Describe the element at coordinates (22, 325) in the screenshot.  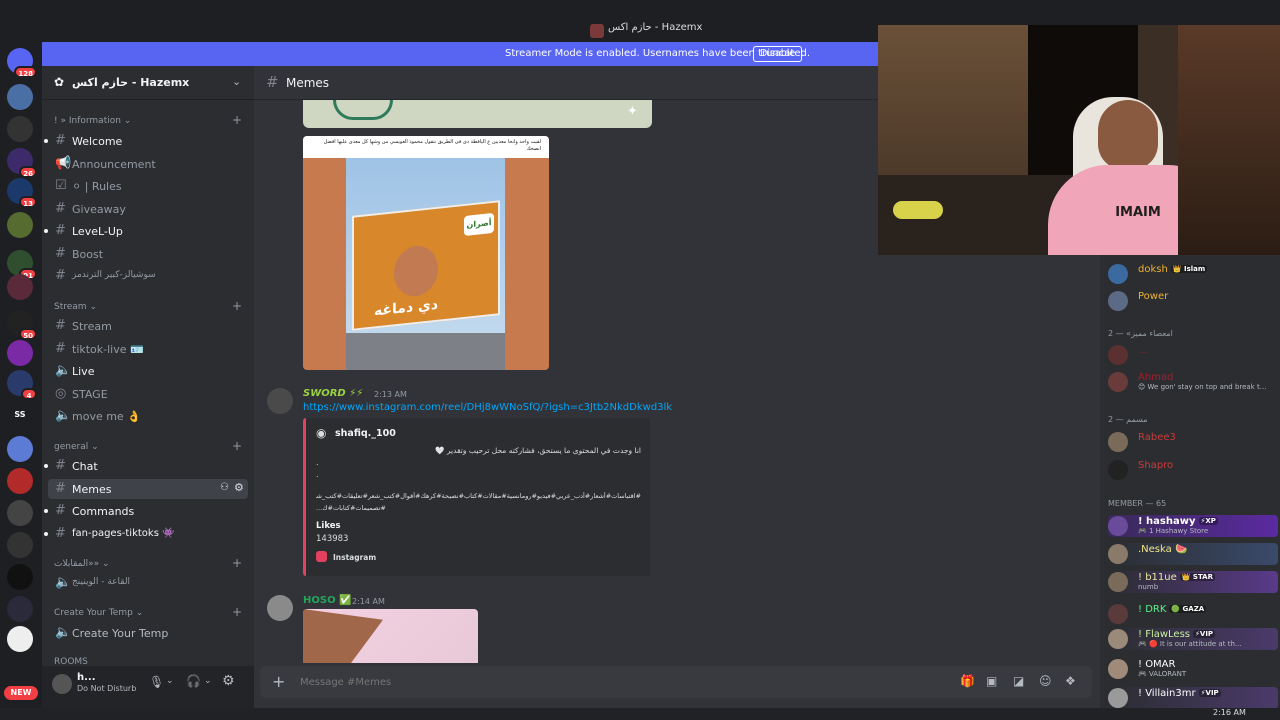
I see `server-icon: 50` at that location.